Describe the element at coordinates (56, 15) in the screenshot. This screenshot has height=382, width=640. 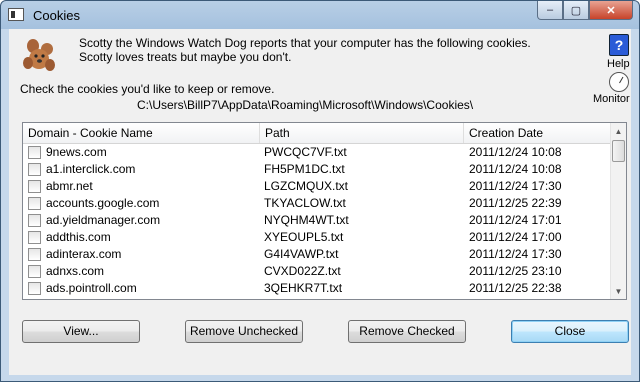
I see `window-title: Cookies` at that location.